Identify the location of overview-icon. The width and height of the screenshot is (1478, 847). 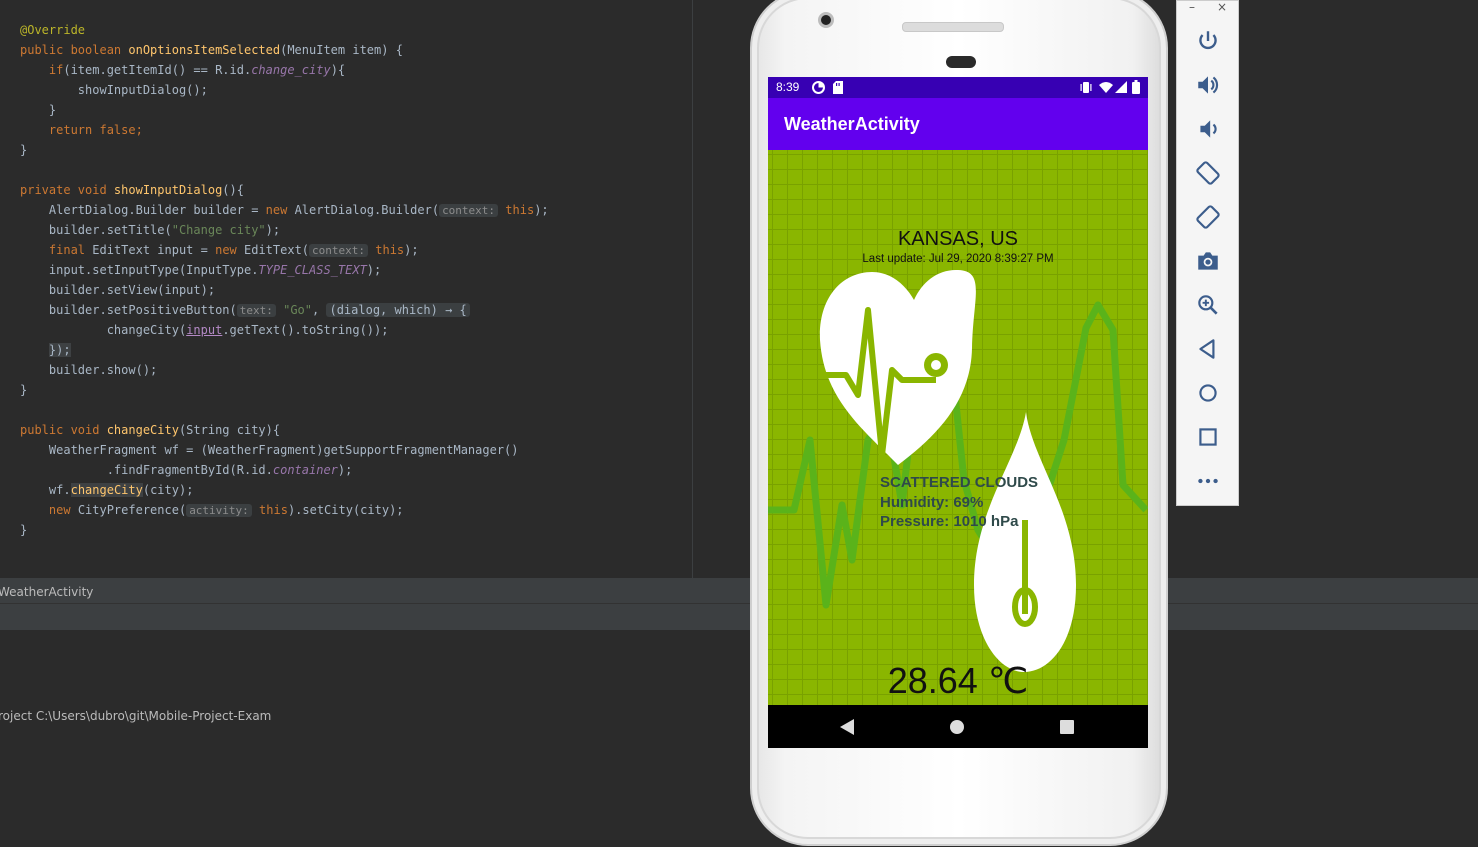
(1208, 437).